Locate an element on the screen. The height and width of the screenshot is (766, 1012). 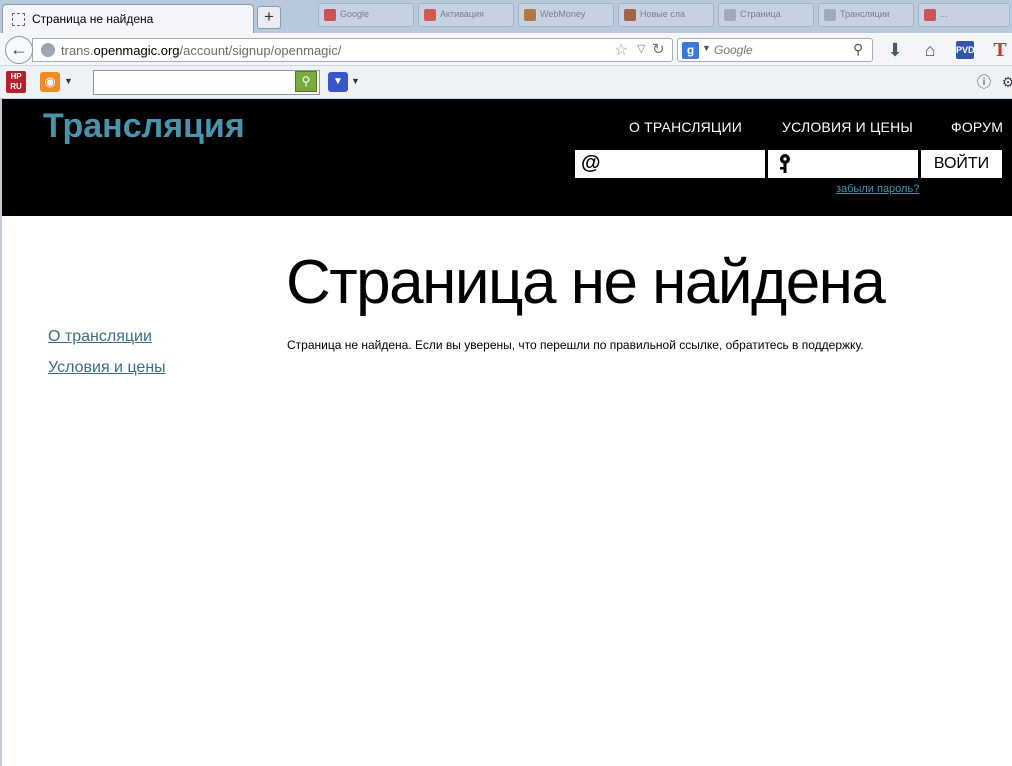
download-icon: ⬇ is located at coordinates (895, 50).